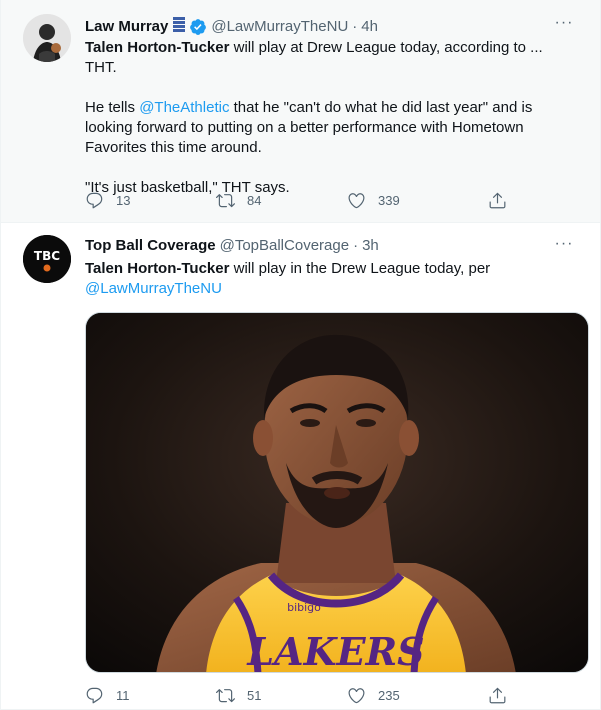 Image resolution: width=601 pixels, height=710 pixels. Describe the element at coordinates (126, 27) in the screenshot. I see `author-name: Law Murray` at that location.